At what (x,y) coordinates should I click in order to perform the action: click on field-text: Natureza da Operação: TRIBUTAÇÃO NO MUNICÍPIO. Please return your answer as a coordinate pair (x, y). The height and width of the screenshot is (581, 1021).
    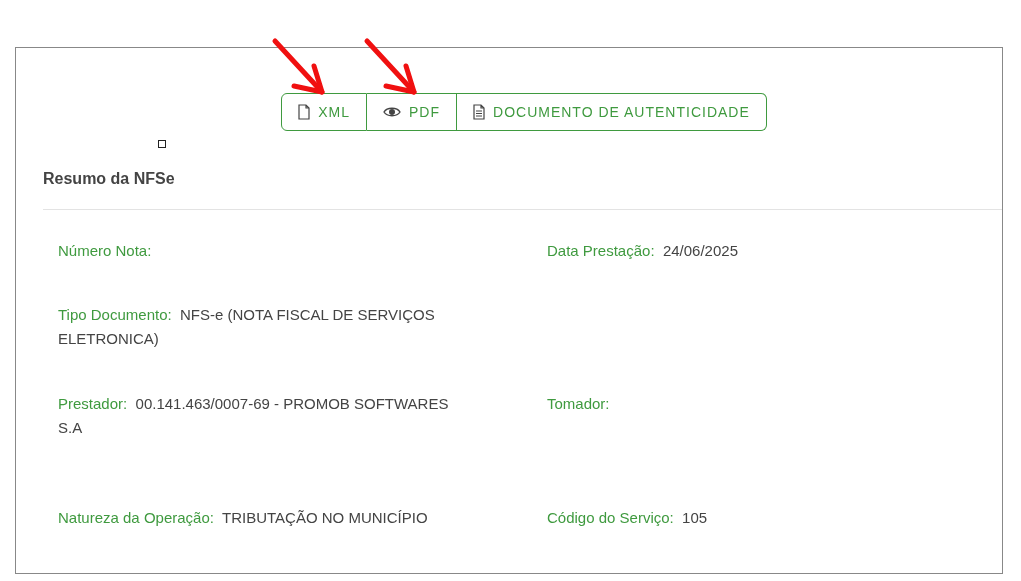
    Looking at the image, I should click on (243, 518).